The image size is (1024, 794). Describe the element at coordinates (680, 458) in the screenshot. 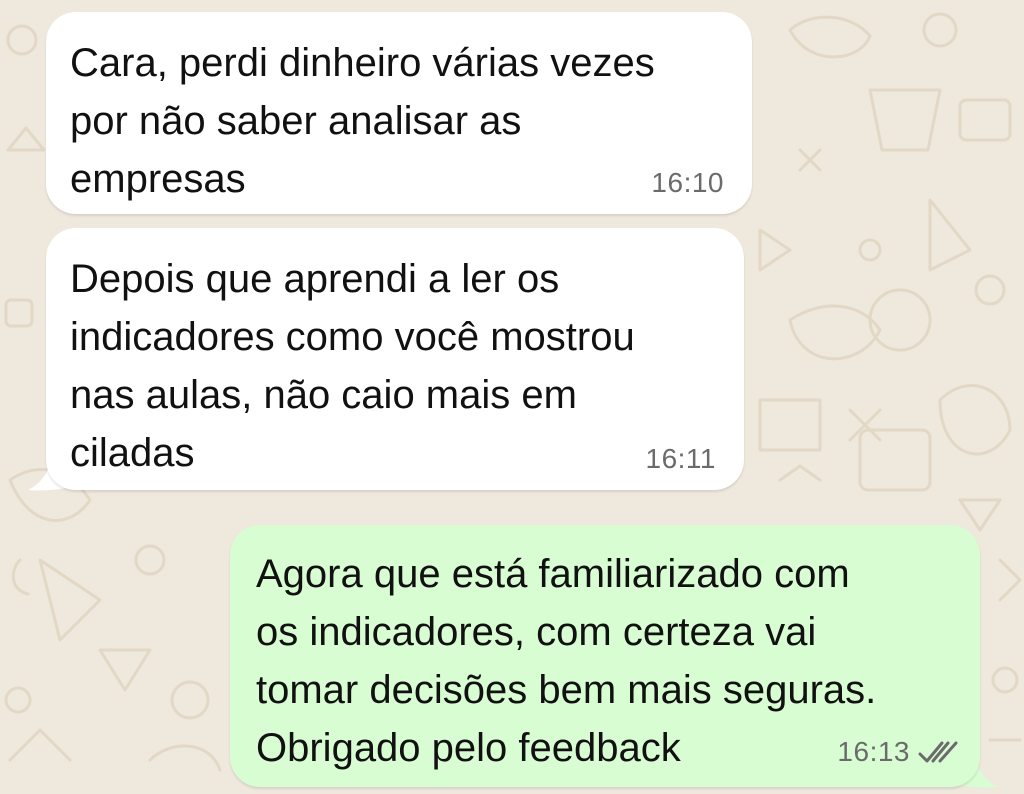

I see `message-timestamp: 16:11` at that location.